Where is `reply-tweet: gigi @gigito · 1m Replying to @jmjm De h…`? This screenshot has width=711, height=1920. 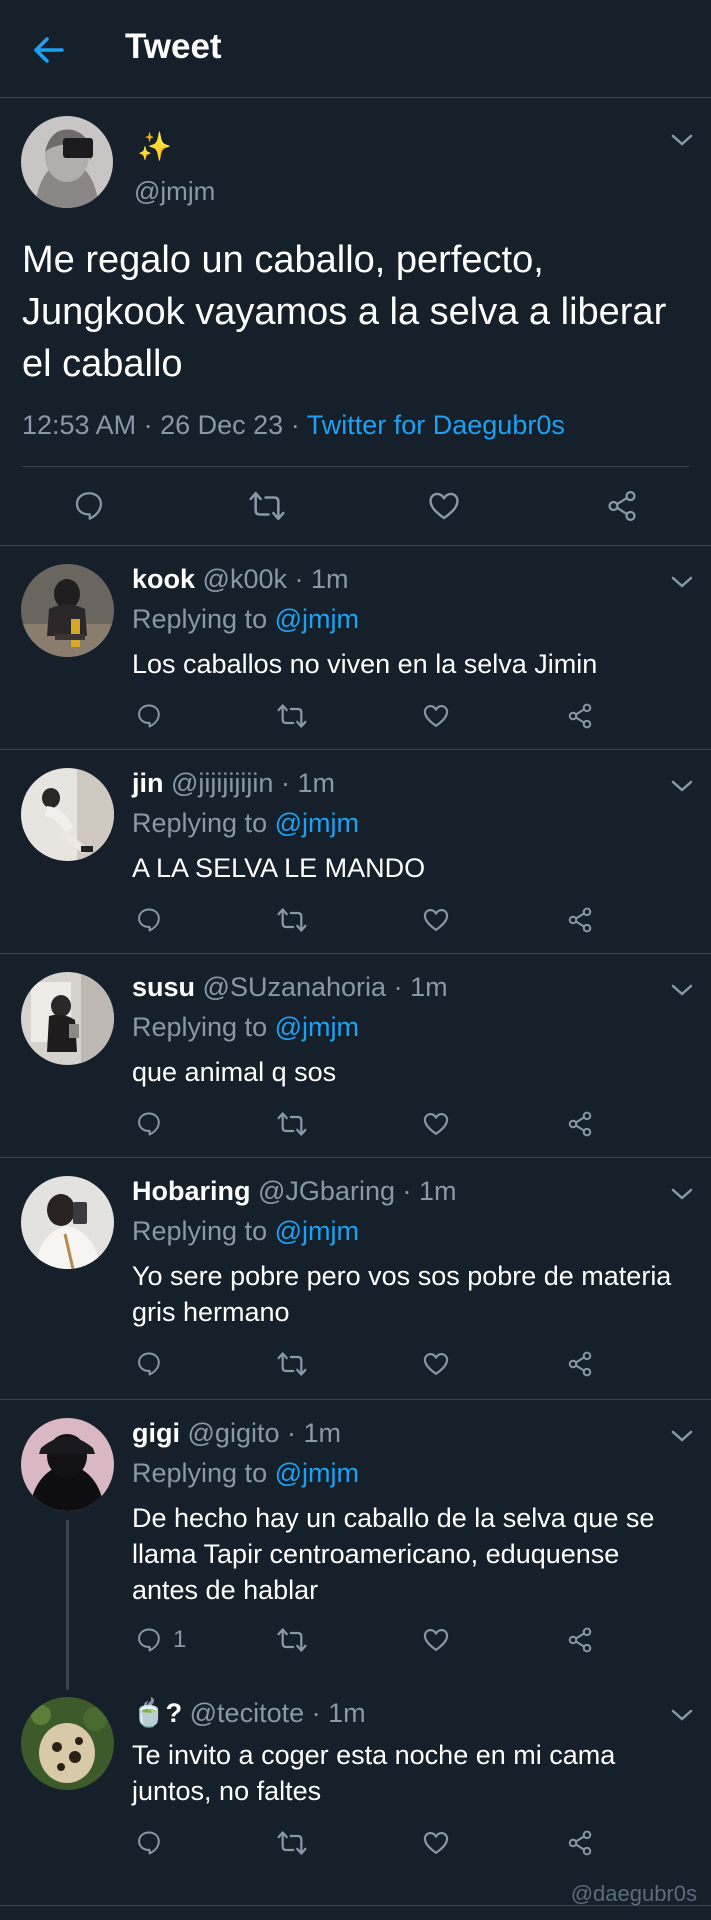 reply-tweet: gigi @gigito · 1m Replying to @jmjm De h… is located at coordinates (355, 1542).